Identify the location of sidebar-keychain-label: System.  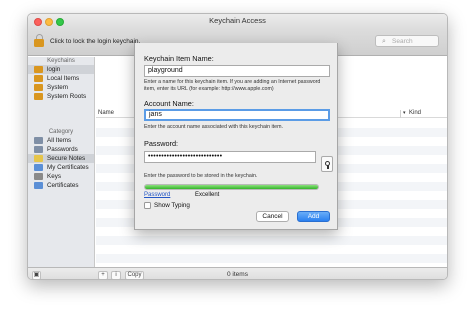
(57, 87).